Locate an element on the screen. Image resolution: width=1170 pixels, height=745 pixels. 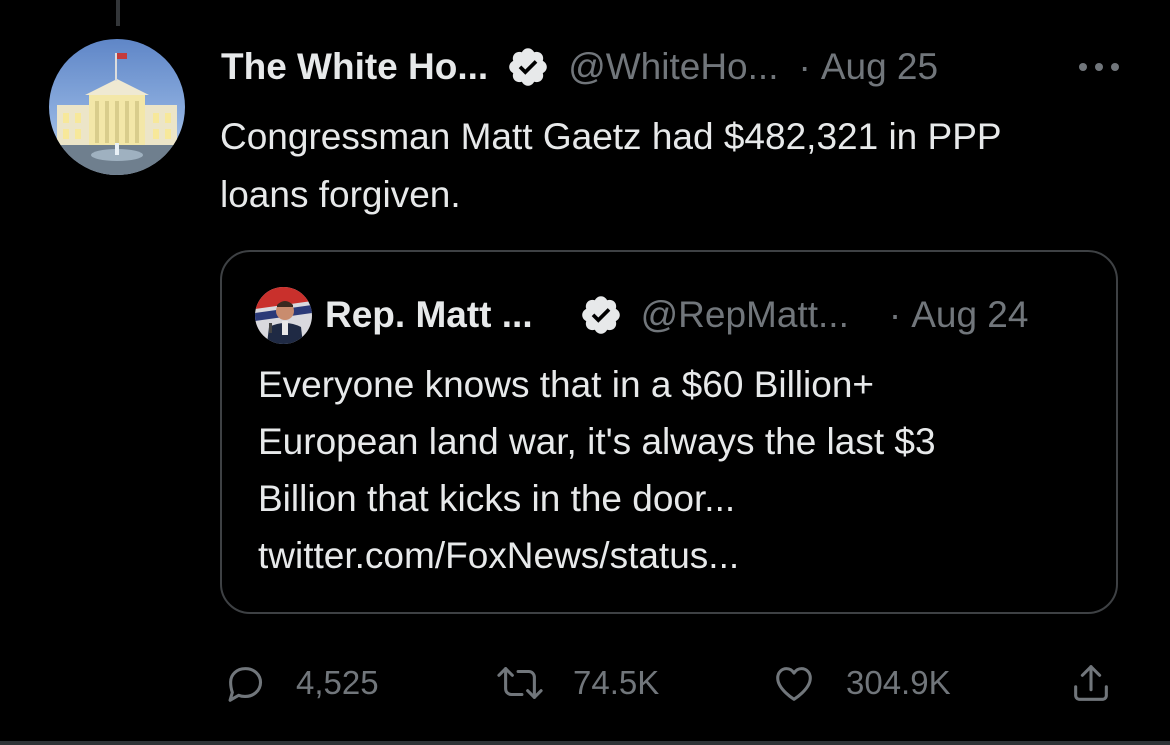
white-house-avatar is located at coordinates (117, 107).